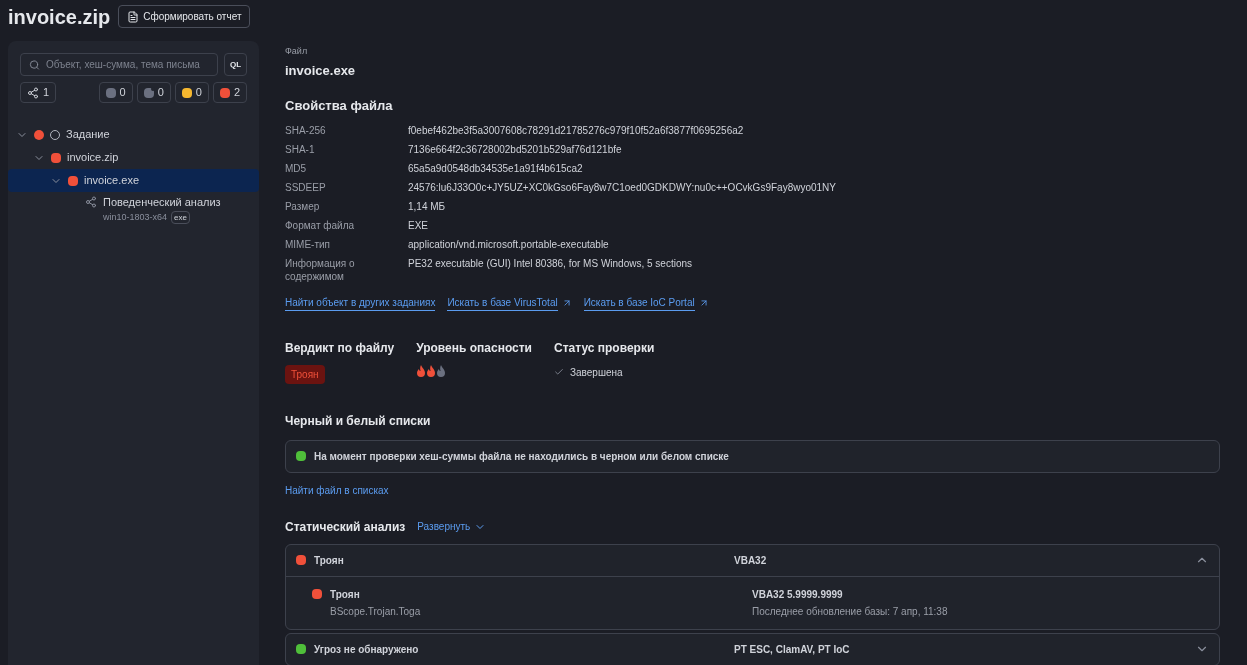 The height and width of the screenshot is (665, 1247). I want to click on expand-link: Развернуть, so click(452, 526).